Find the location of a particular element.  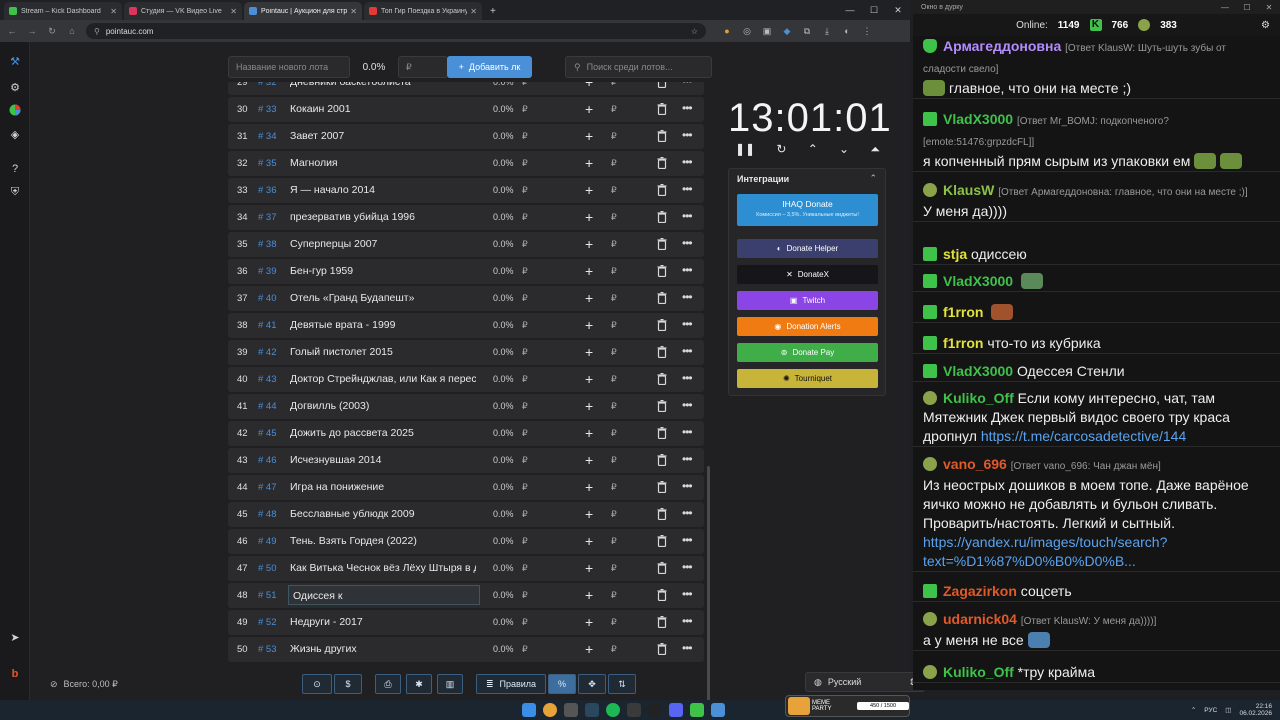

download-icon: ⤓ is located at coordinates (827, 31).